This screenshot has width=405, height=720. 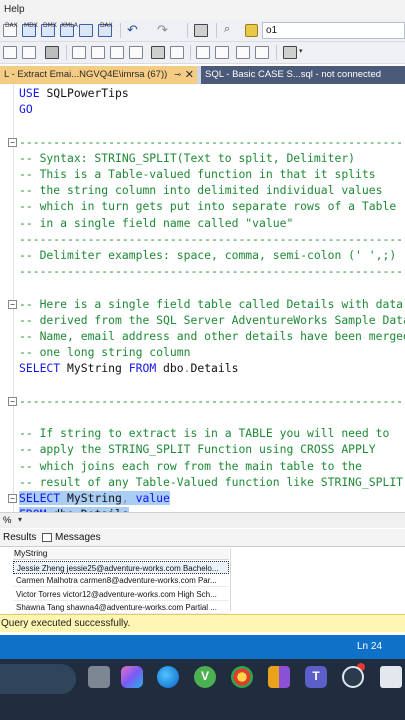 I want to click on results-to-file-icon, so click(x=177, y=52).